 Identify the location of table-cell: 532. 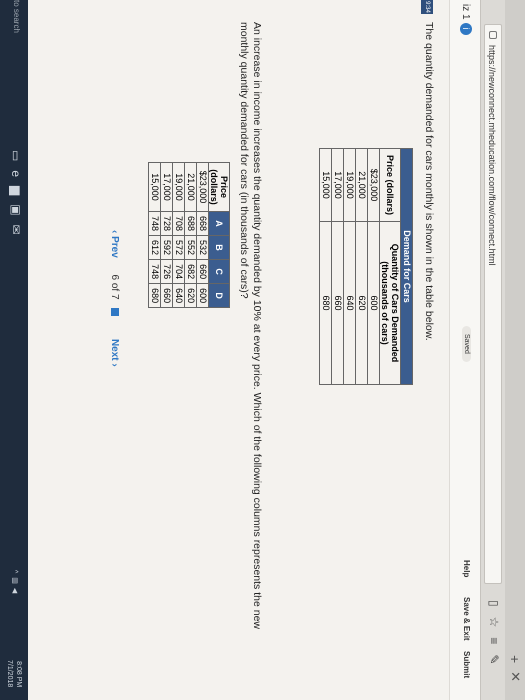
(202, 247).